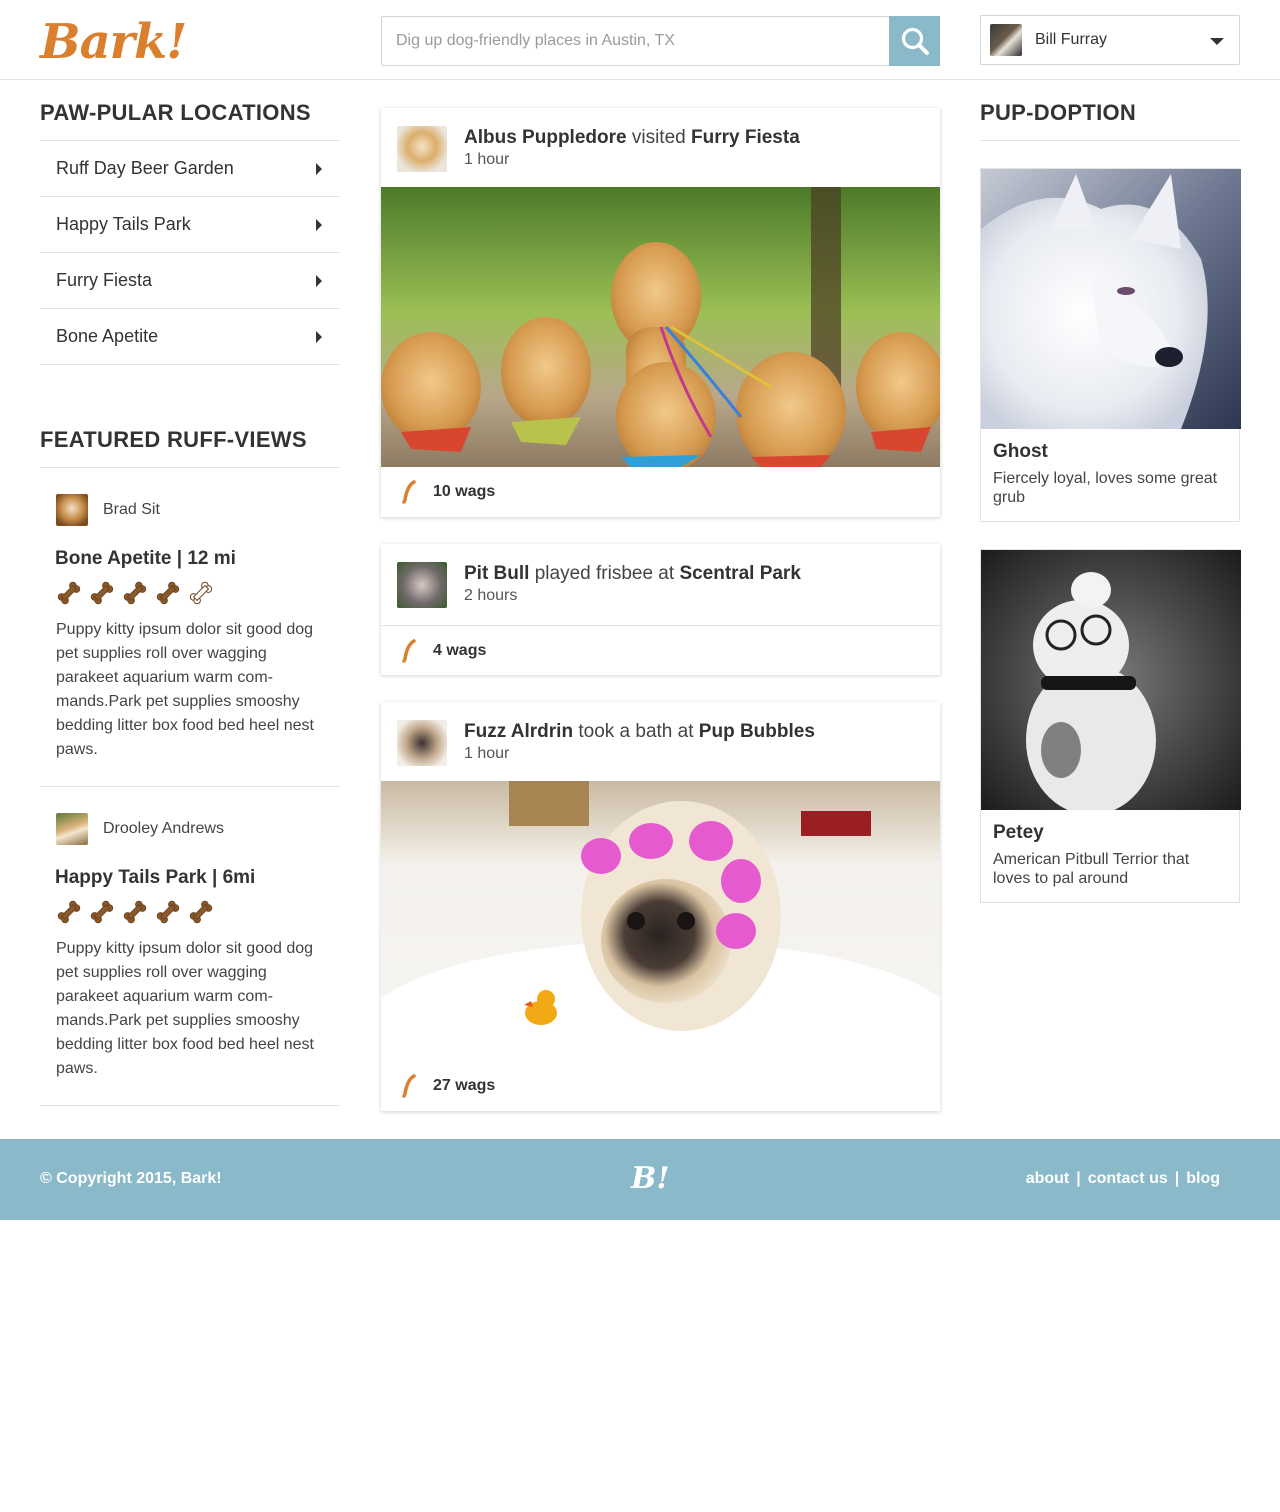 The height and width of the screenshot is (1512, 1280). Describe the element at coordinates (650, 1178) in the screenshot. I see `footer-logo: B!` at that location.